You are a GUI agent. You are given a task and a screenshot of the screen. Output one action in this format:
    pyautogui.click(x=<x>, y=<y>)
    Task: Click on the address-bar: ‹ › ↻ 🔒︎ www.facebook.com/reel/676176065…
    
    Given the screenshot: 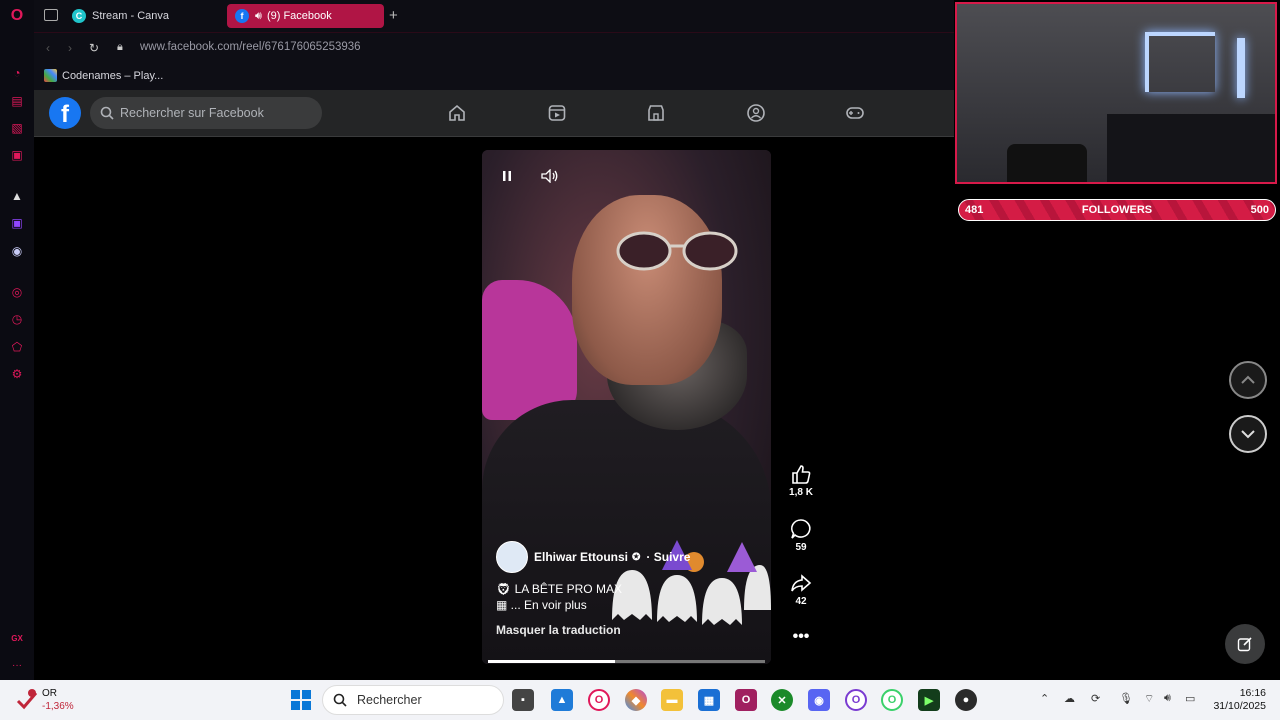 What is the action you would take?
    pyautogui.click(x=494, y=47)
    